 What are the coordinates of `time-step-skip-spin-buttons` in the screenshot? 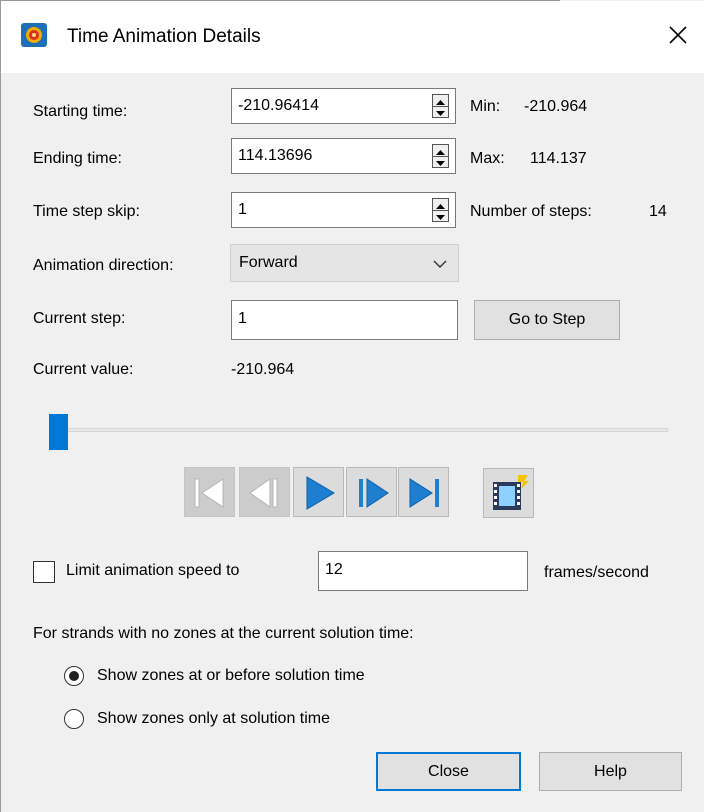 It's located at (440, 210).